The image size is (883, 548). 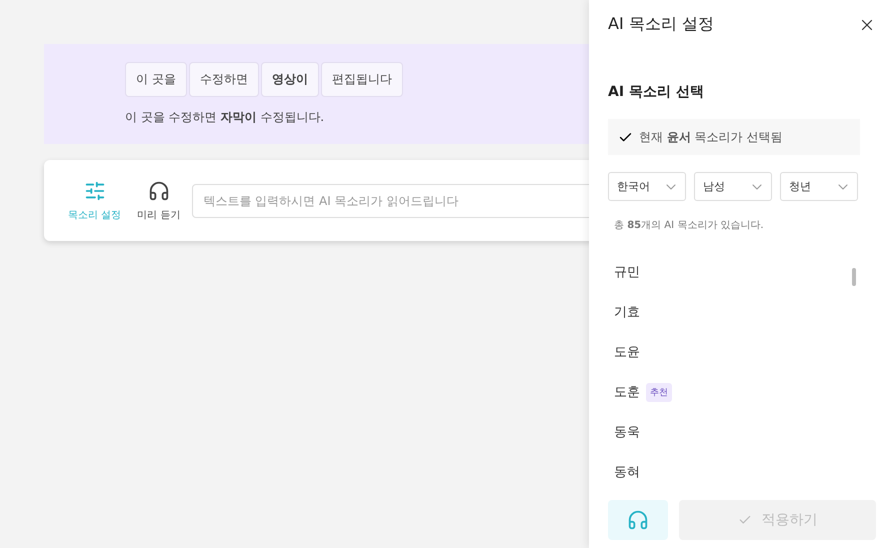 What do you see at coordinates (95, 191) in the screenshot?
I see `sliders-icon` at bounding box center [95, 191].